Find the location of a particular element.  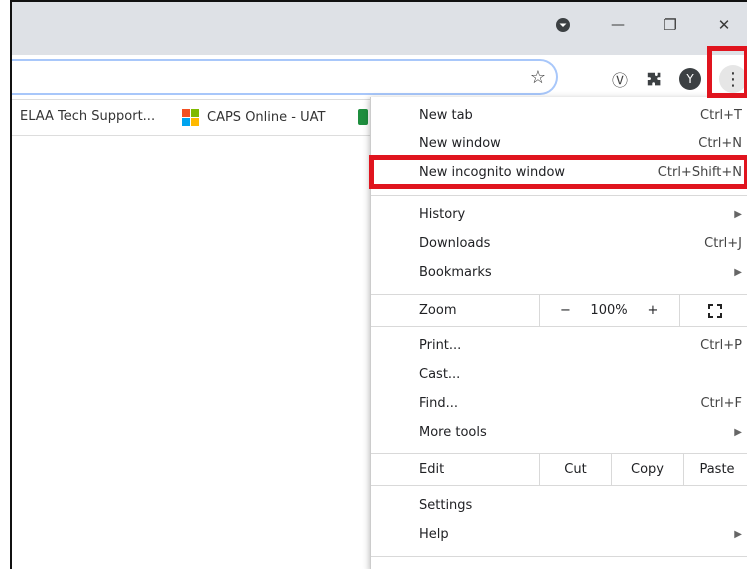

zoom-label: Zoom is located at coordinates (438, 310).